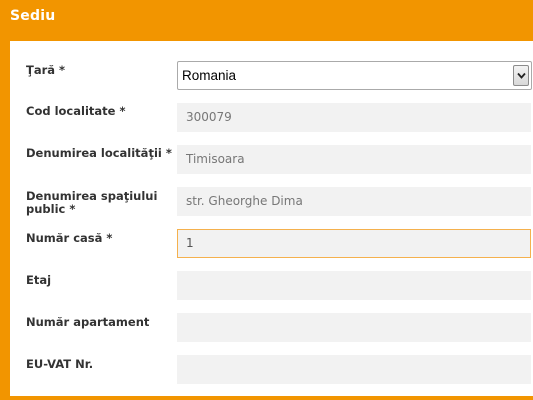 The width and height of the screenshot is (533, 400). What do you see at coordinates (92, 202) in the screenshot?
I see `public-space-label: Denumirea spaţiului public *` at bounding box center [92, 202].